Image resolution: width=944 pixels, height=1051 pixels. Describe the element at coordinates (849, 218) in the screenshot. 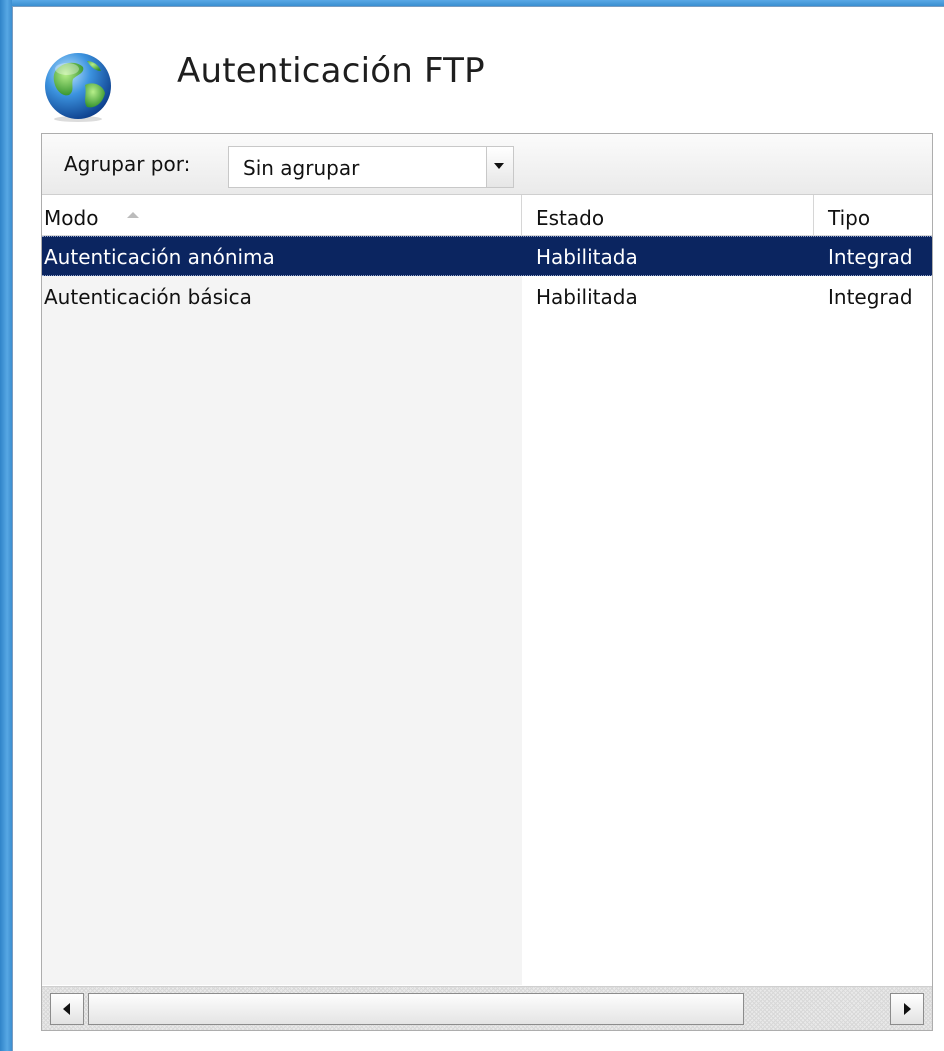

I see `column-header-label: Tipo` at that location.